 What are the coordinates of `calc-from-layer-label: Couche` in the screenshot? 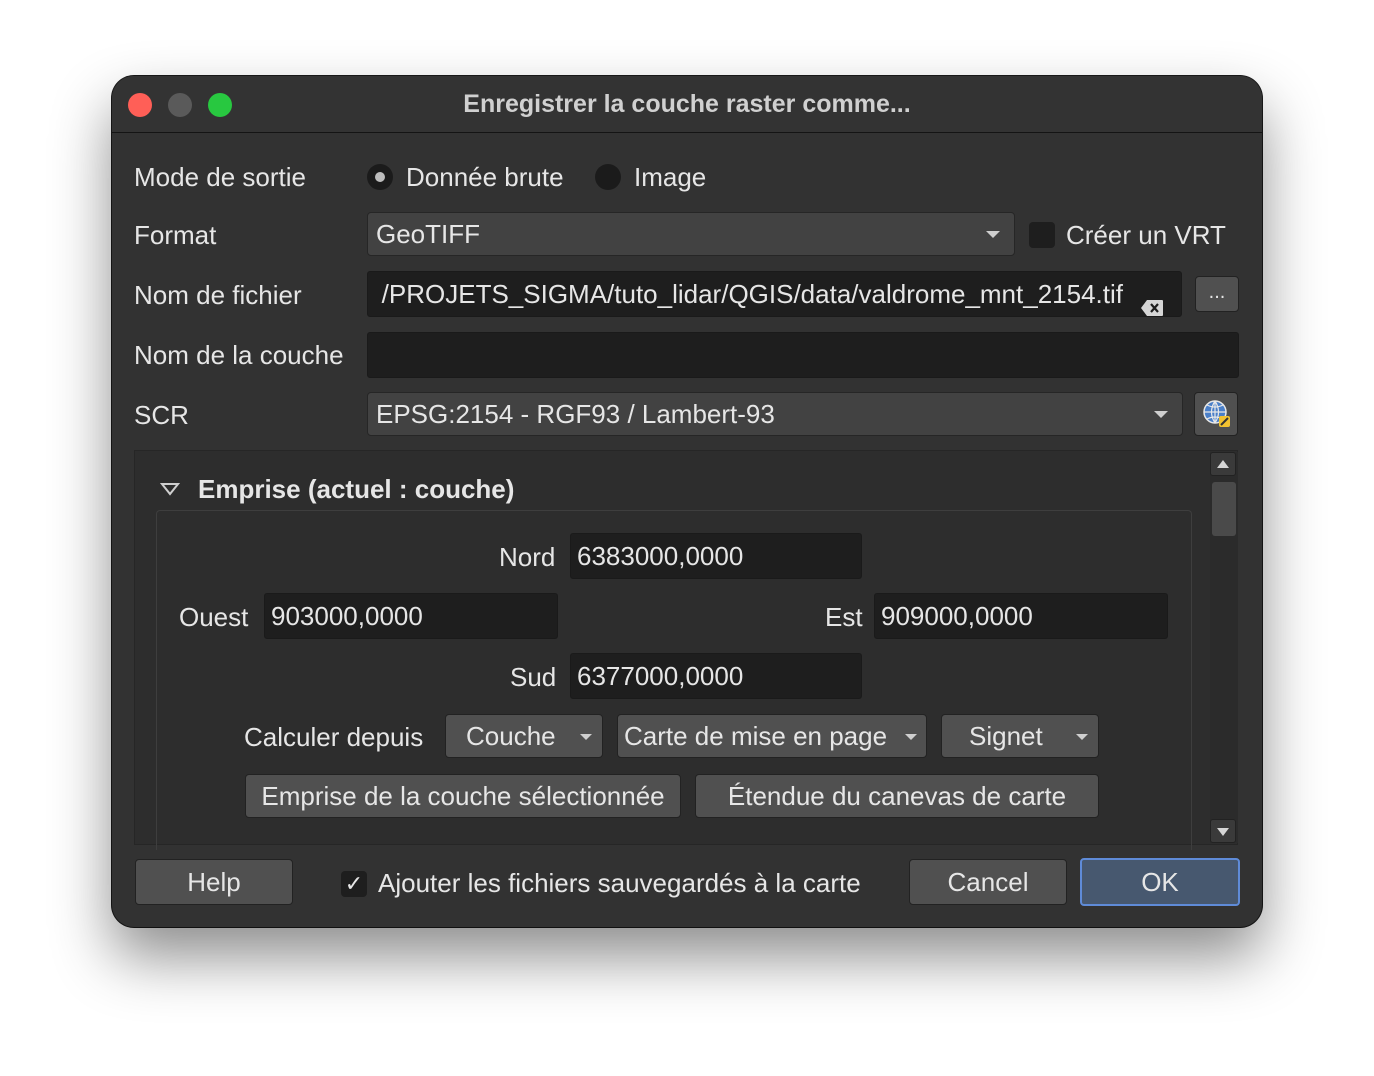 It's located at (511, 736).